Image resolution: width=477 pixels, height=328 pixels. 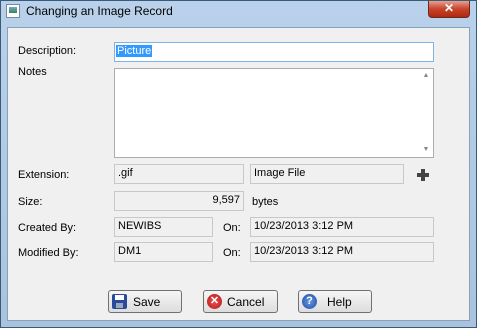 I want to click on extension-field: .gif, so click(x=179, y=174).